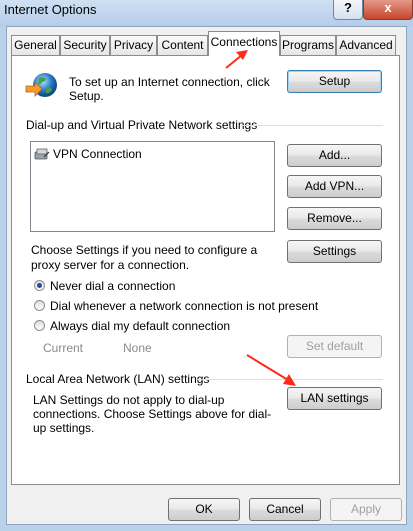 This screenshot has height=531, width=413. I want to click on always-dial-label: Always dial my default connection, so click(140, 326).